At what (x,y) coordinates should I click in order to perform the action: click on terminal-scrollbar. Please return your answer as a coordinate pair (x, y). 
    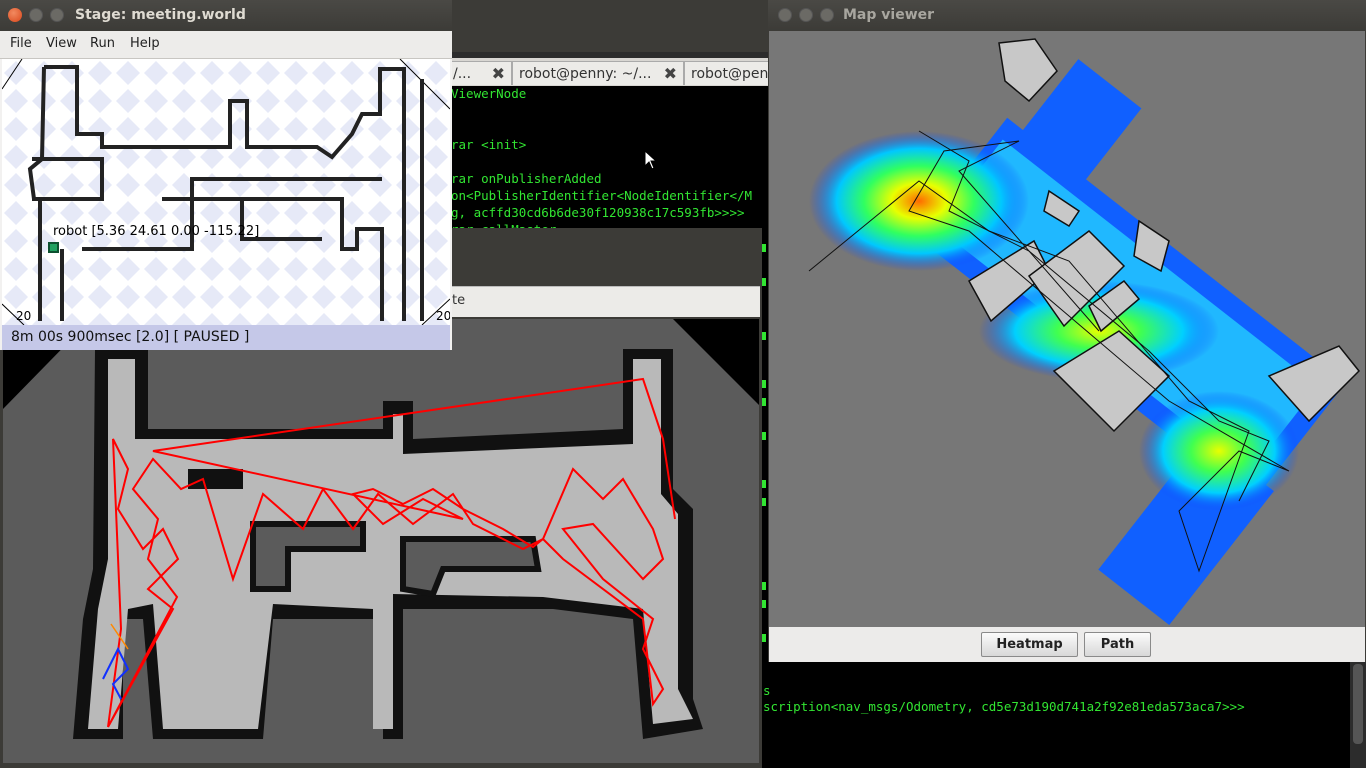
    Looking at the image, I should click on (1358, 715).